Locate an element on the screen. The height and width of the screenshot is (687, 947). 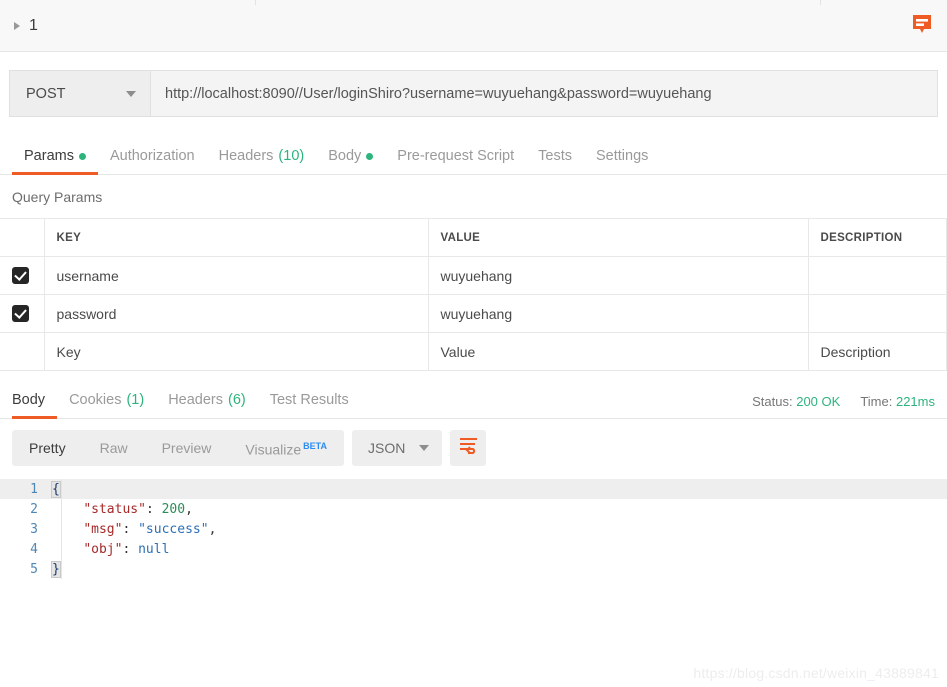
view-mode-preview: Preview is located at coordinates (187, 448).